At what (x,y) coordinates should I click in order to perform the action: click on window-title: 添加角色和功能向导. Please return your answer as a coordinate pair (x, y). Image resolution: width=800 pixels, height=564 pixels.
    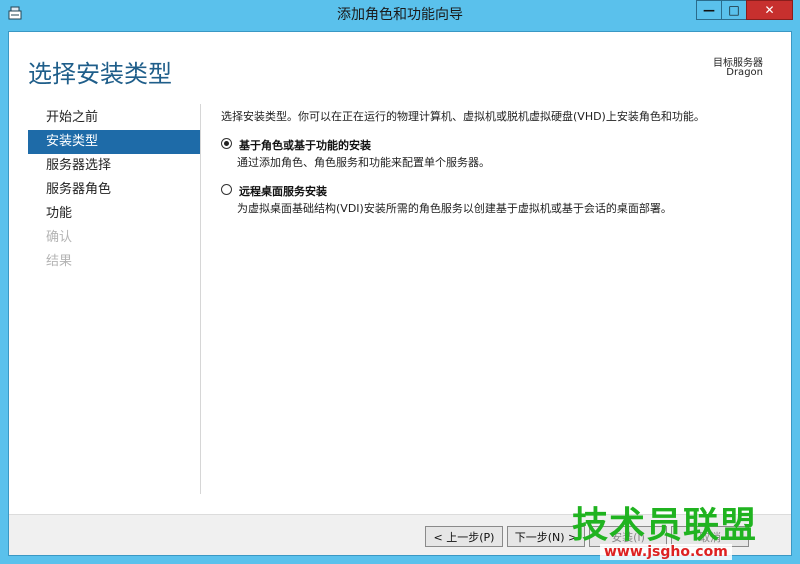
    Looking at the image, I should click on (400, 15).